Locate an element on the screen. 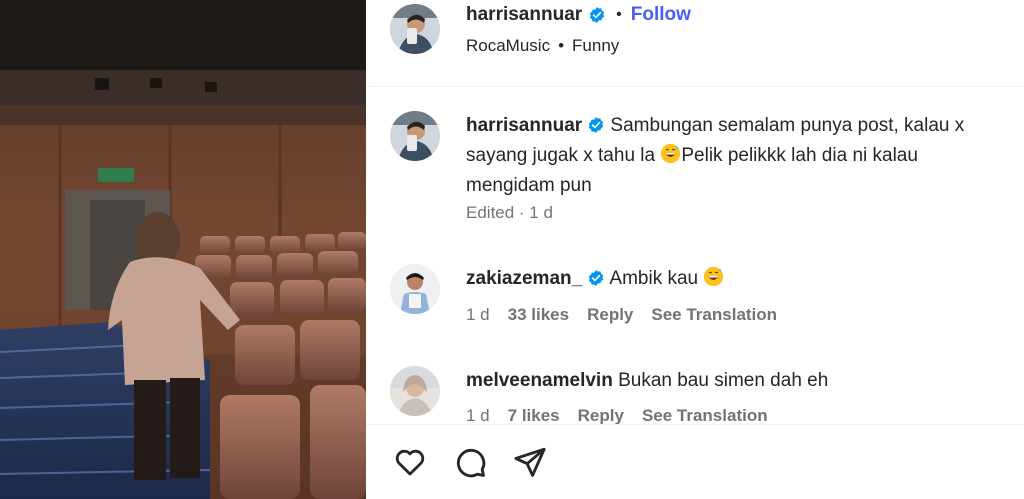 The height and width of the screenshot is (499, 1024). audio-artist: RocaMusic is located at coordinates (508, 45).